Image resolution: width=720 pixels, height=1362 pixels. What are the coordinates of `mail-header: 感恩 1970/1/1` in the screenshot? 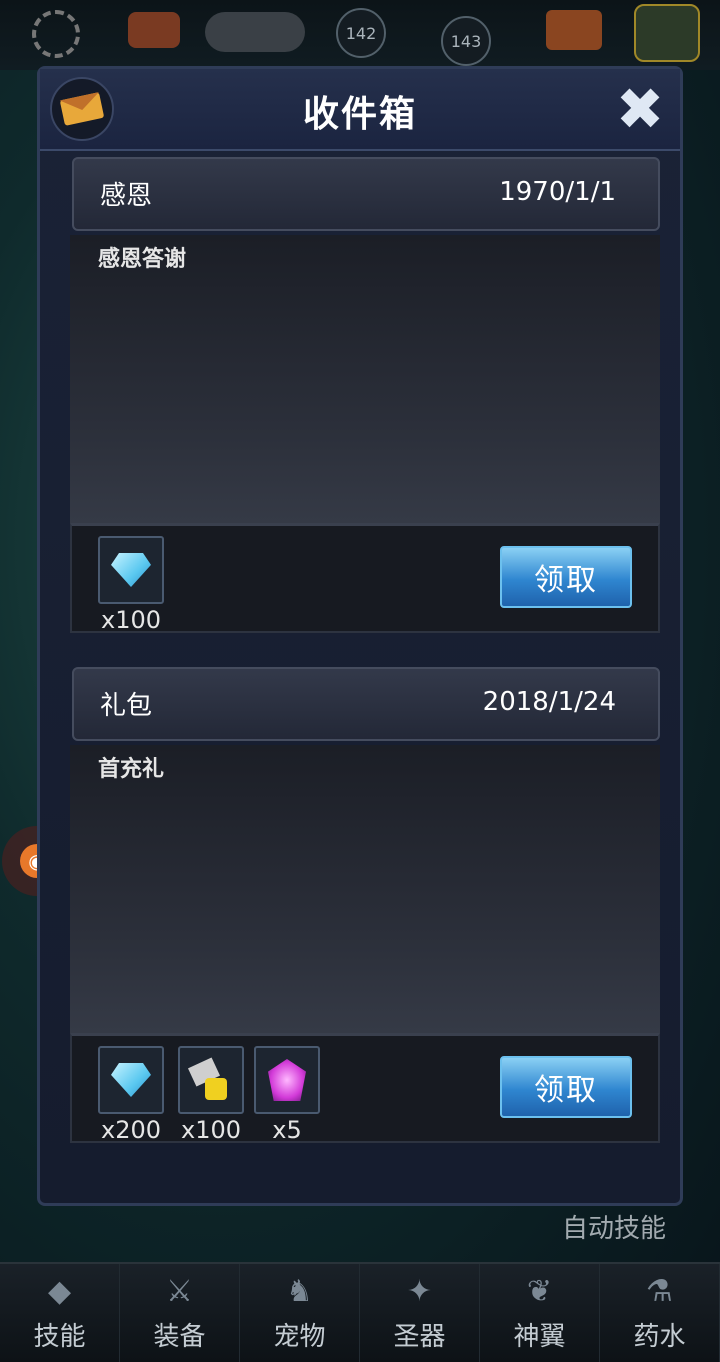 It's located at (366, 194).